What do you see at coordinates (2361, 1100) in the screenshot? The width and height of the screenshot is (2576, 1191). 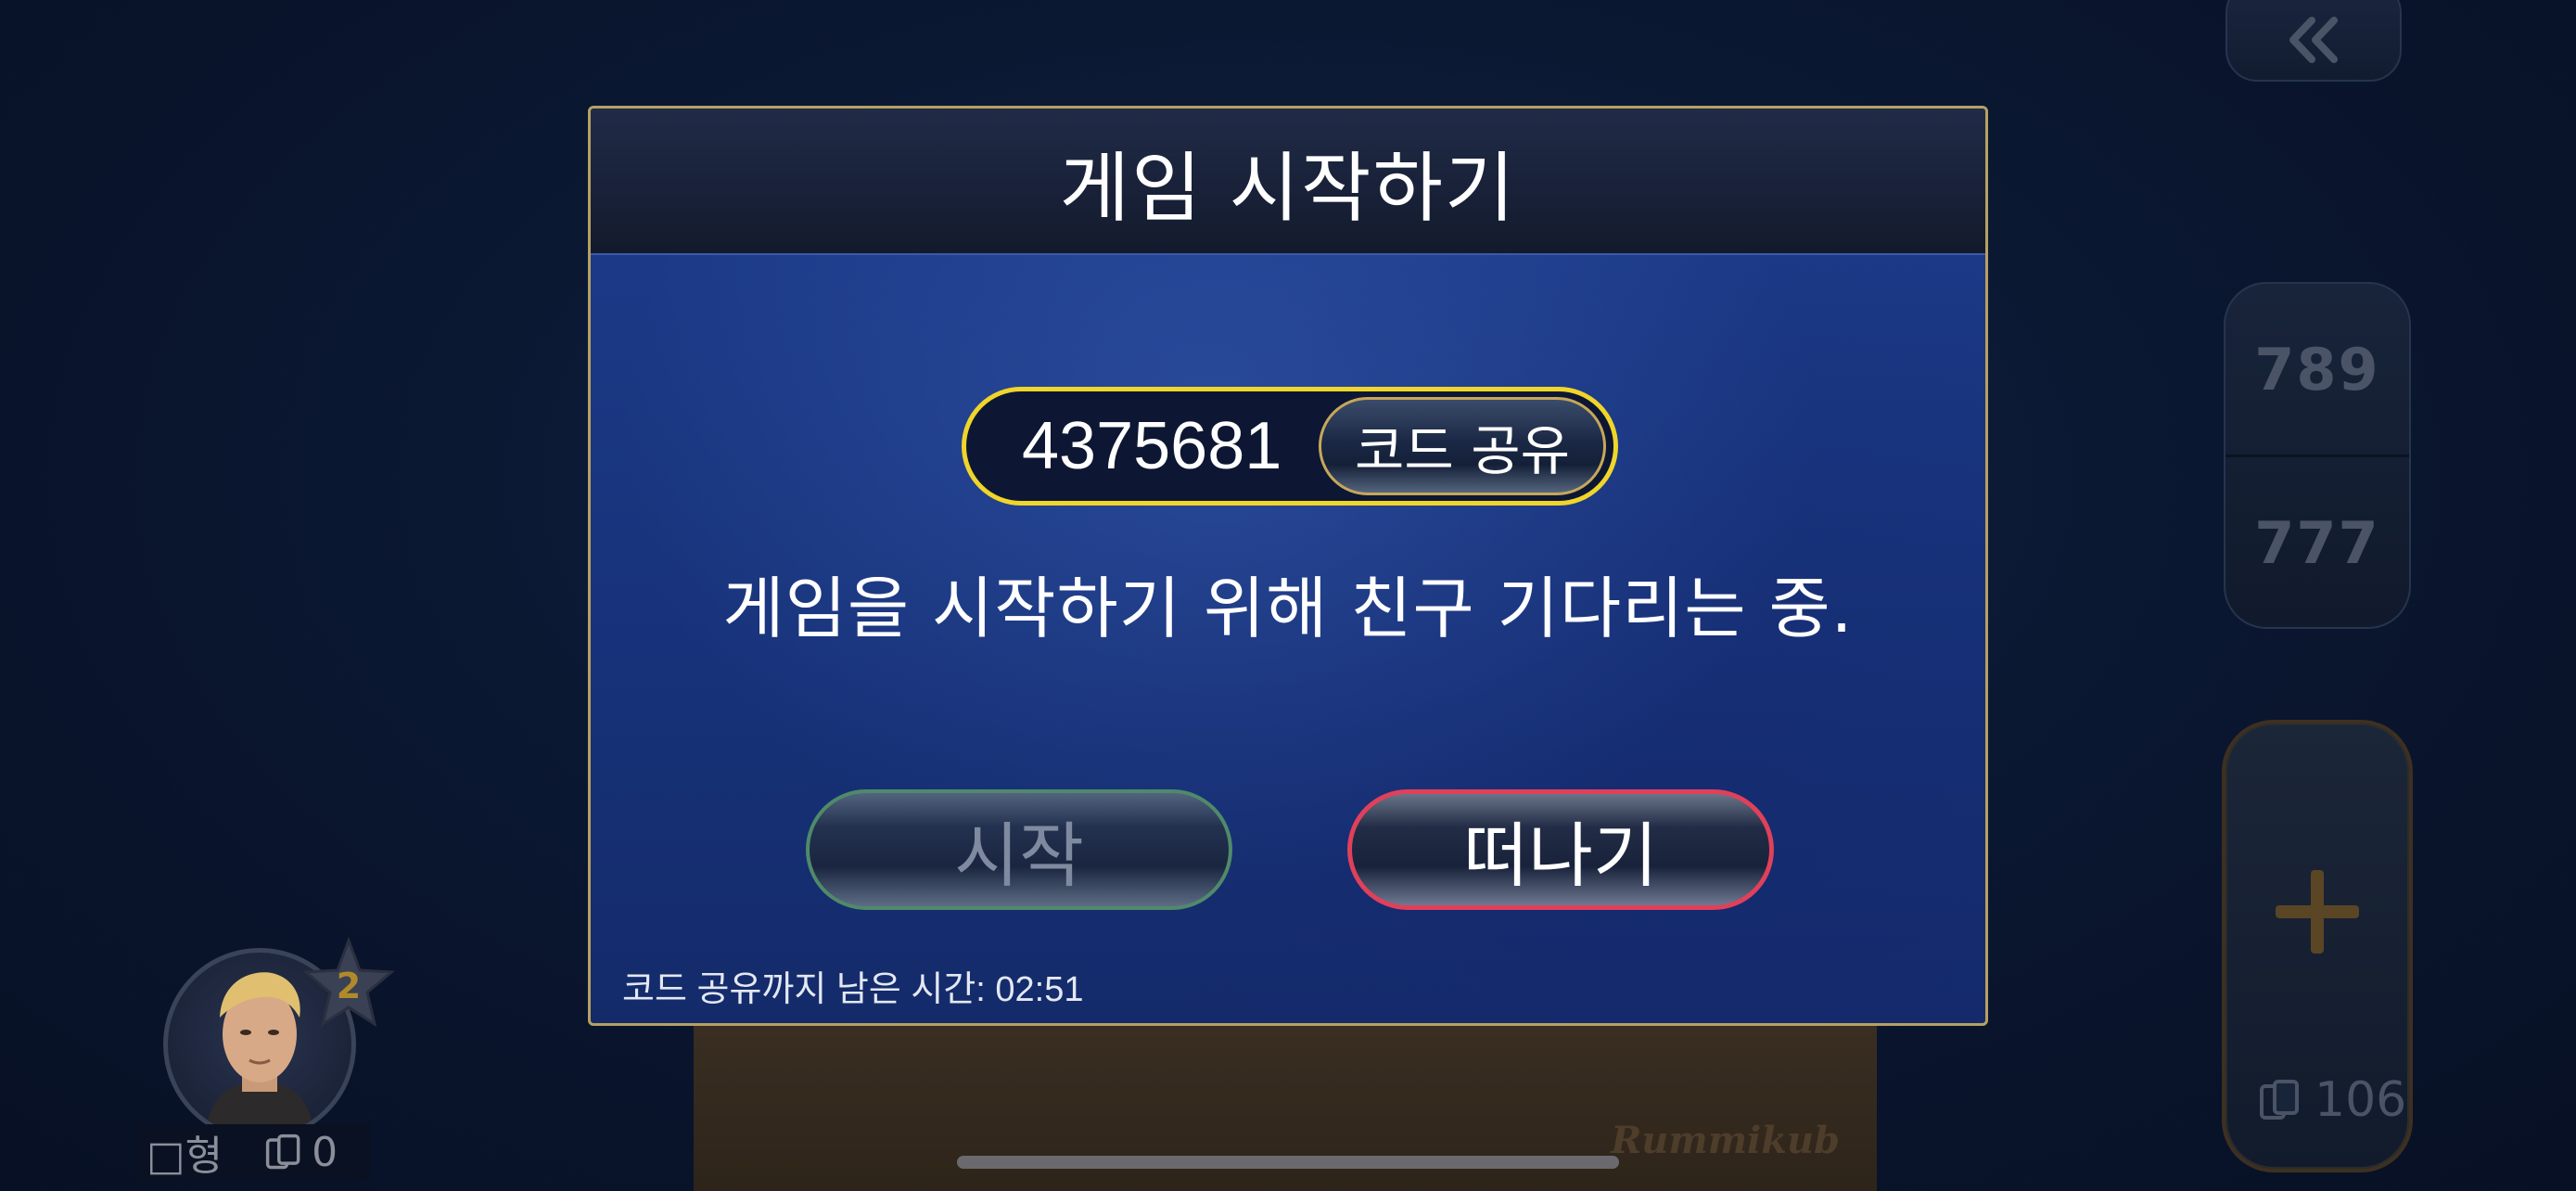 I see `pool-count-value: 106` at bounding box center [2361, 1100].